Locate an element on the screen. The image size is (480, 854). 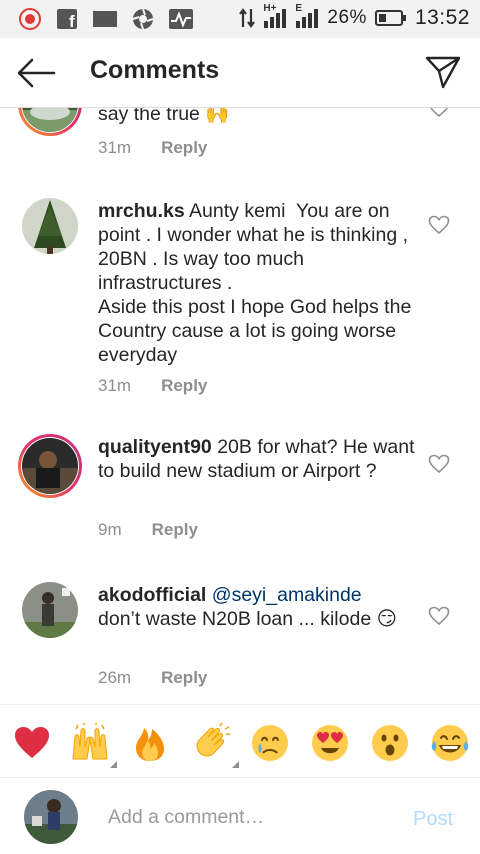
activity-icon is located at coordinates (181, 19).